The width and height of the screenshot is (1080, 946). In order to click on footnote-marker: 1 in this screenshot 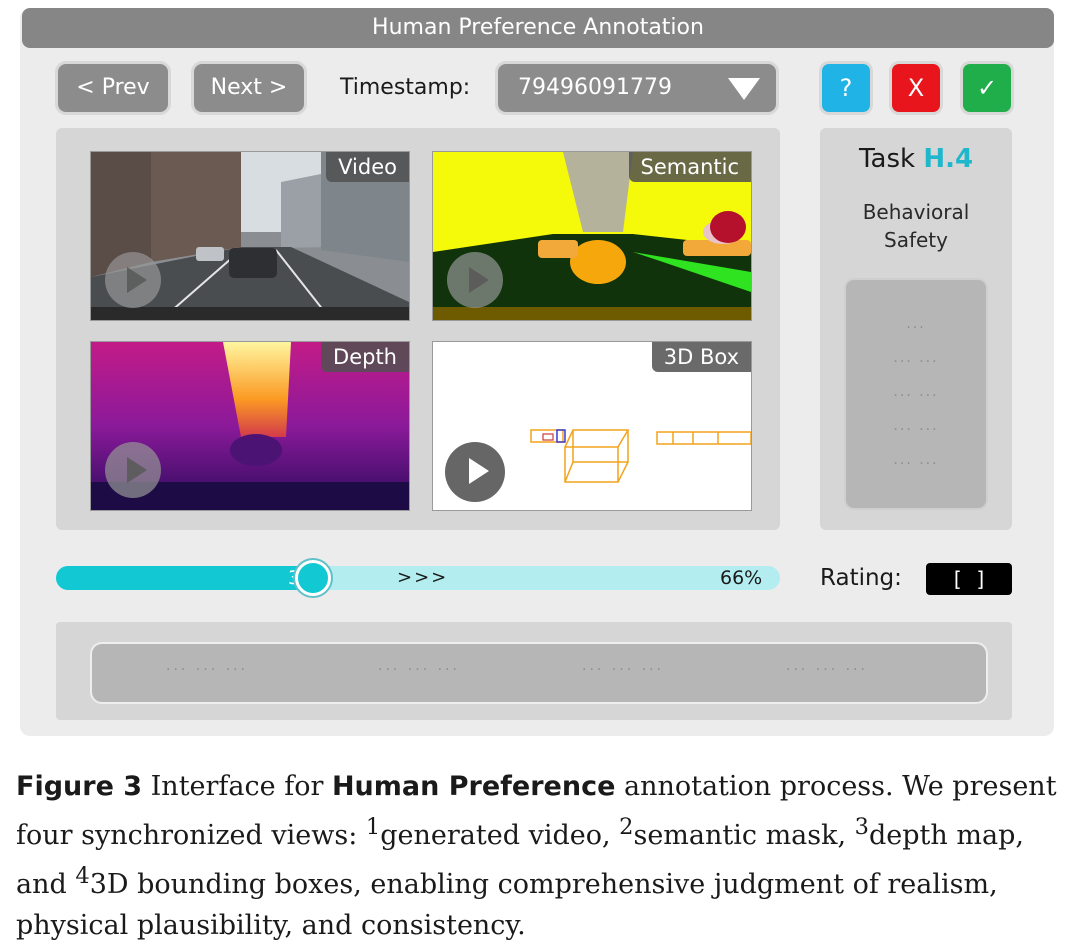, I will do `click(373, 827)`.